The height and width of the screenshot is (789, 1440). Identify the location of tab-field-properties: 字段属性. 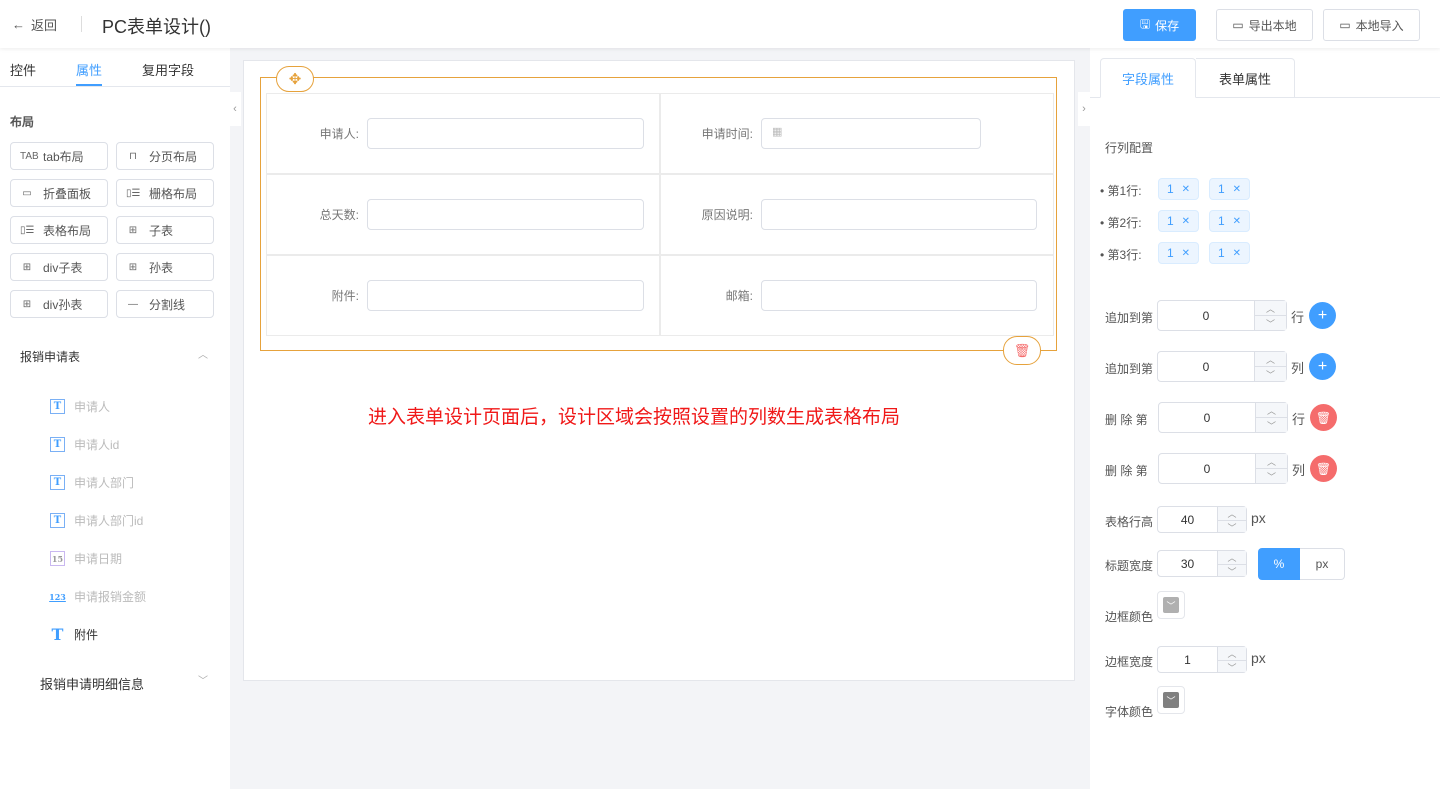
(1148, 78).